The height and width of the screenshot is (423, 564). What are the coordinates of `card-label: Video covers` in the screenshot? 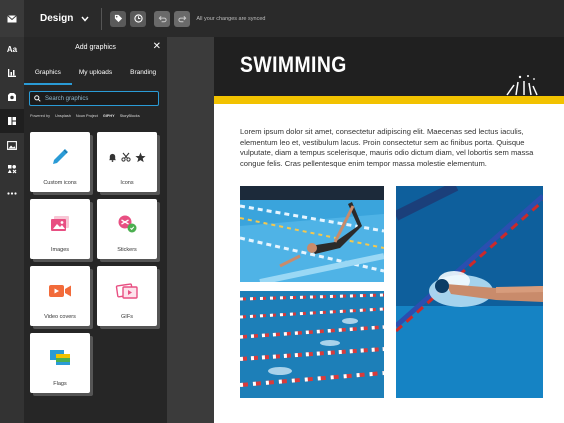 It's located at (60, 317).